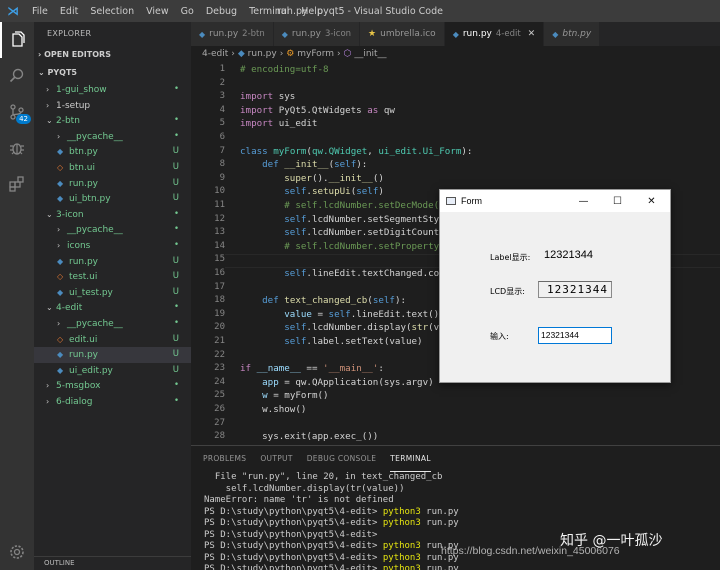 This screenshot has width=720, height=570. Describe the element at coordinates (342, 459) in the screenshot. I see `tab-debug-console: DEBUG CONSOLE` at that location.